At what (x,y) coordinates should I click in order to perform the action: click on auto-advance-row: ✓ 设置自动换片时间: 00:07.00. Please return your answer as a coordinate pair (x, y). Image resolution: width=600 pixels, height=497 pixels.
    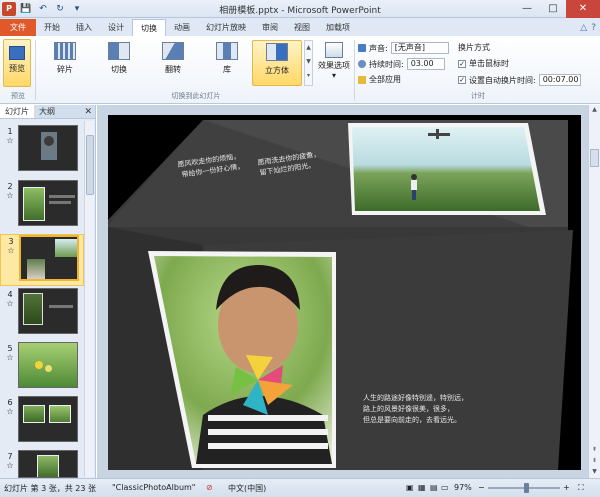
    Looking at the image, I should click on (519, 80).